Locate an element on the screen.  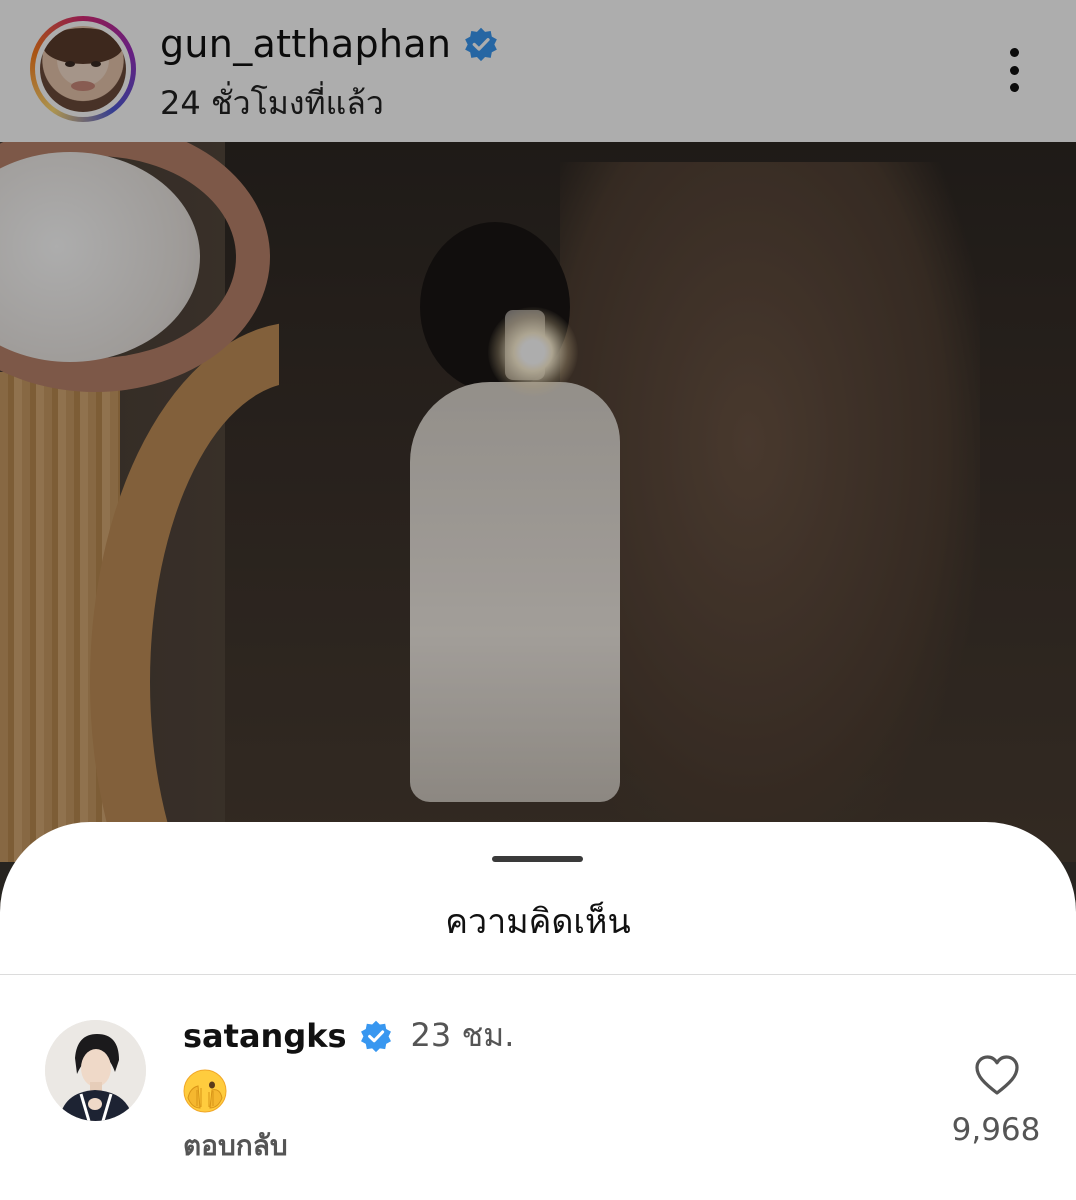
sheet-drag-handle is located at coordinates (537, 859).